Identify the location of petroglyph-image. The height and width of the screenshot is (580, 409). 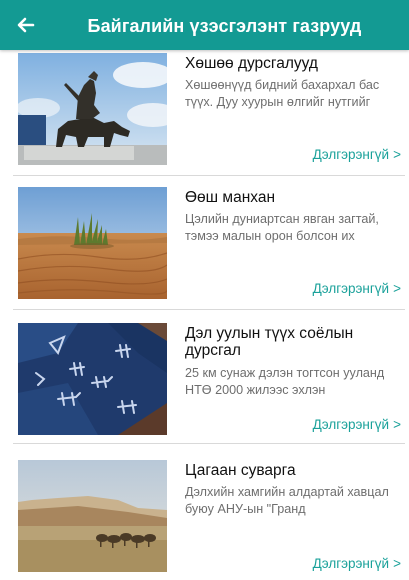
(92, 379).